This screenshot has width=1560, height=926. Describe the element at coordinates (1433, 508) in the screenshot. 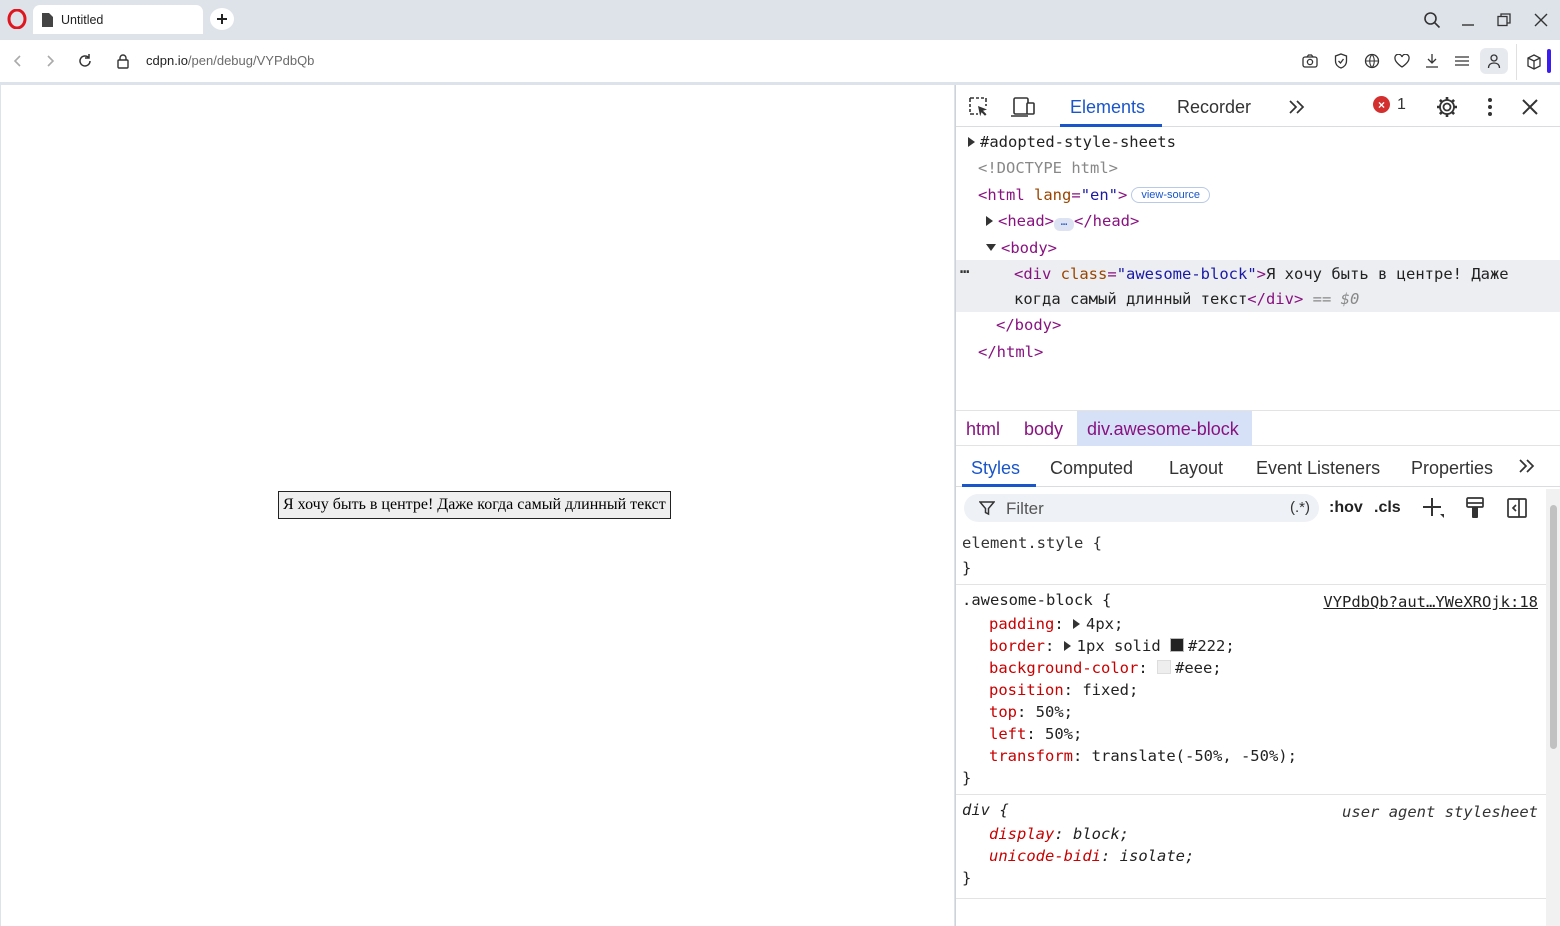

I see `new-style-rule-button` at that location.